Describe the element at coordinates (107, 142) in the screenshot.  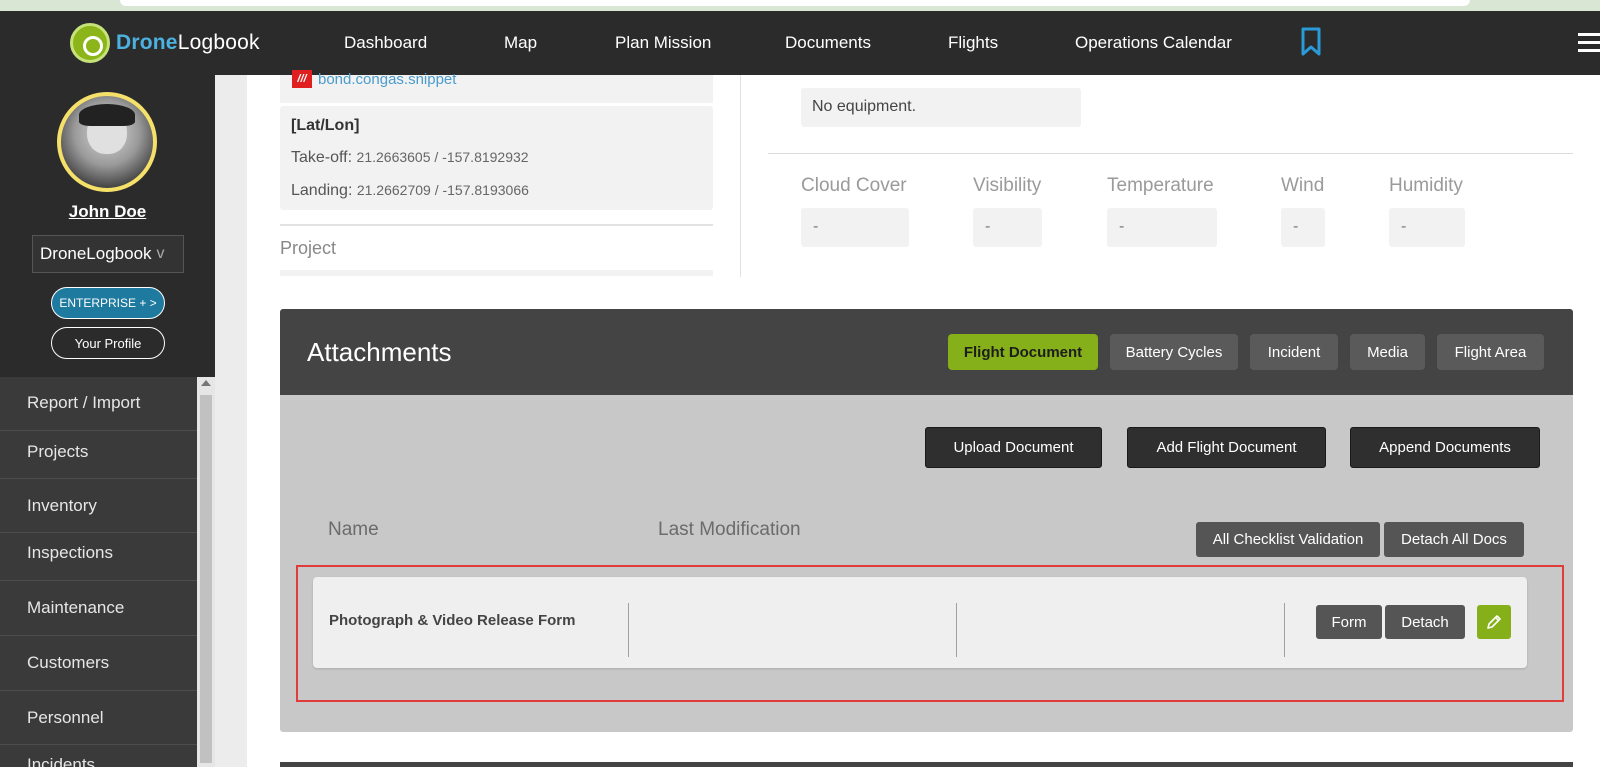
I see `avatar` at that location.